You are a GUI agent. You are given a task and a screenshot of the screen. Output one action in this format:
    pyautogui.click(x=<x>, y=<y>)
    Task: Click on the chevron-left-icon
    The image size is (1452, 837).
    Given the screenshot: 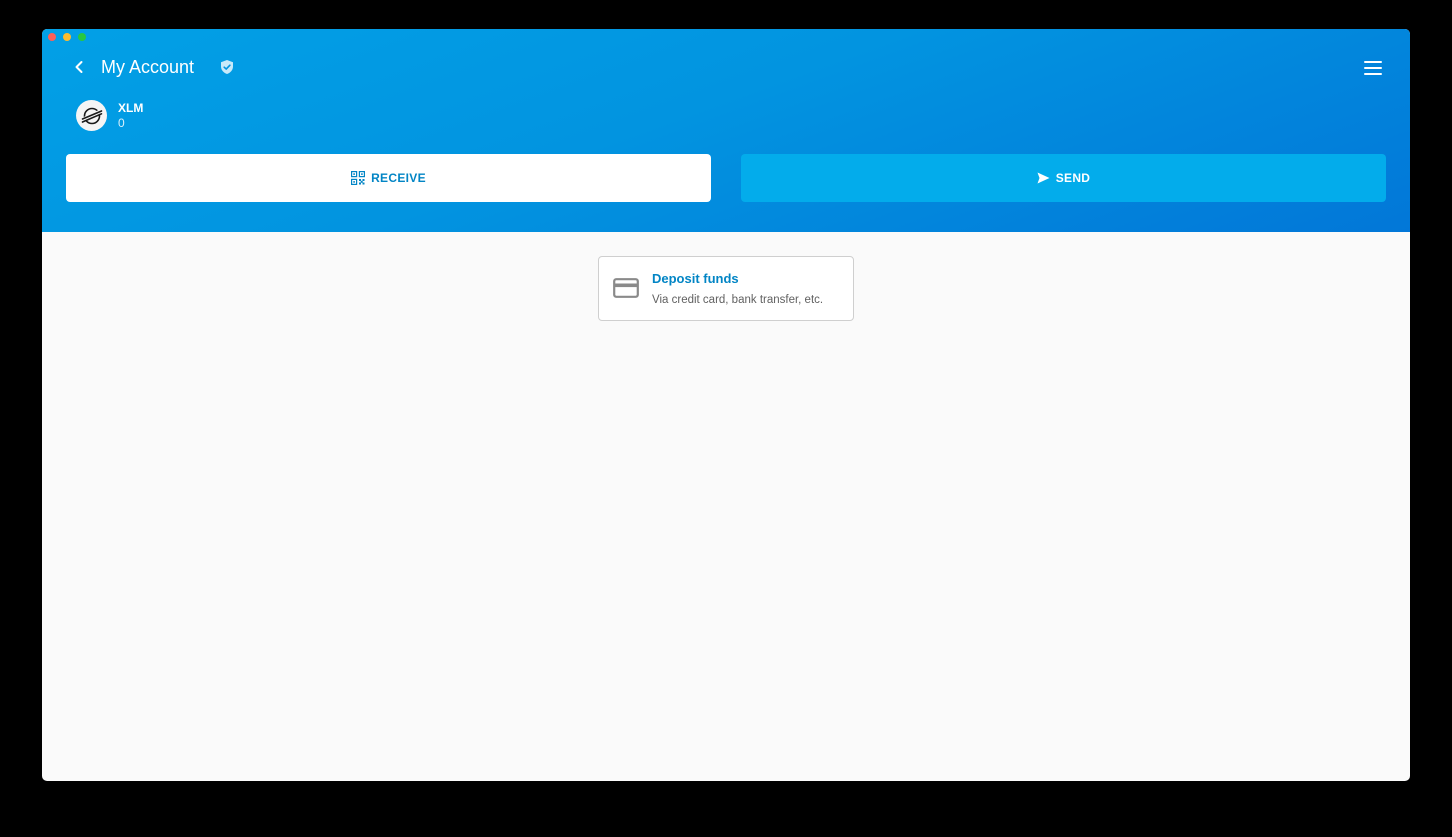 What is the action you would take?
    pyautogui.click(x=79, y=67)
    